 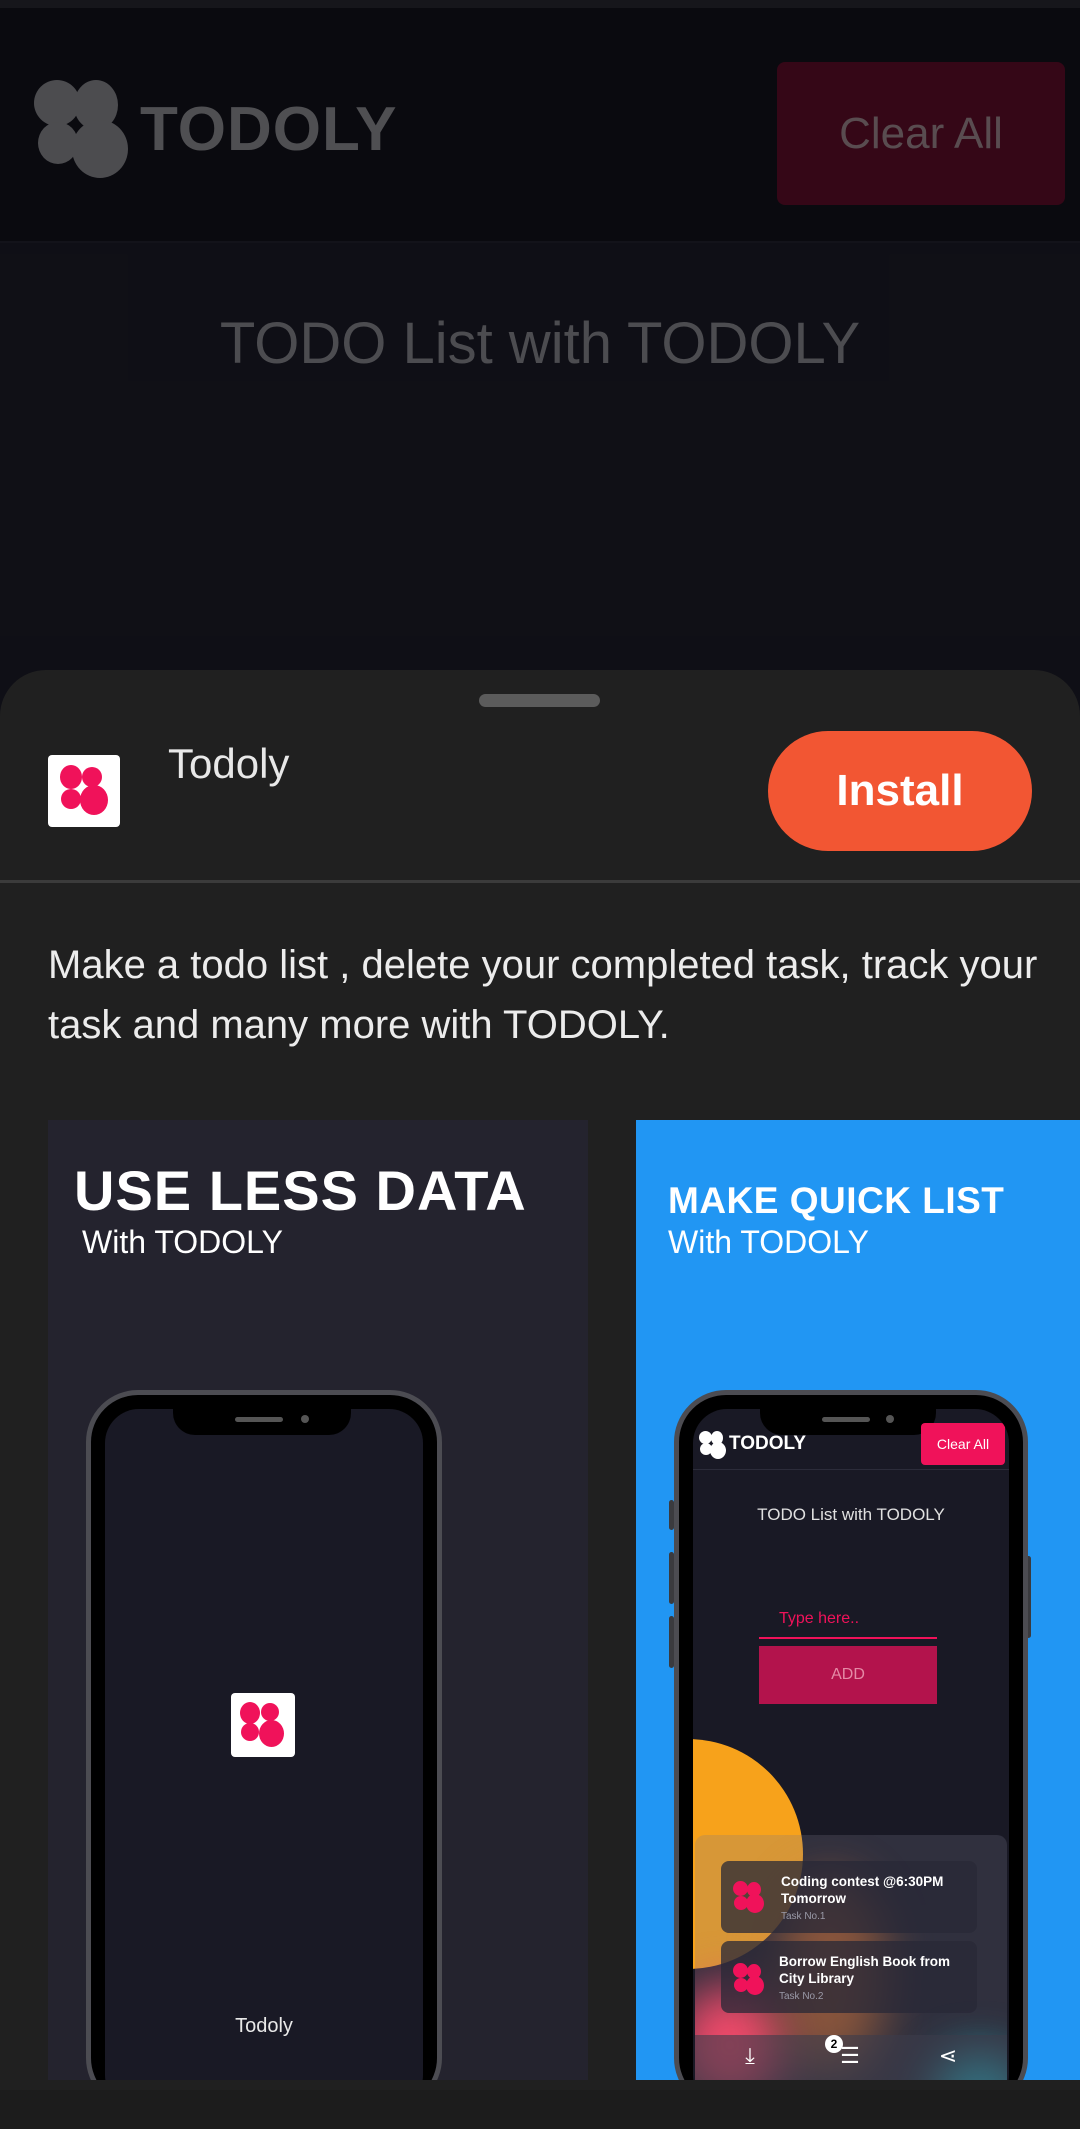 What do you see at coordinates (801, 1996) in the screenshot?
I see `mini-task-sub: Task No.2` at bounding box center [801, 1996].